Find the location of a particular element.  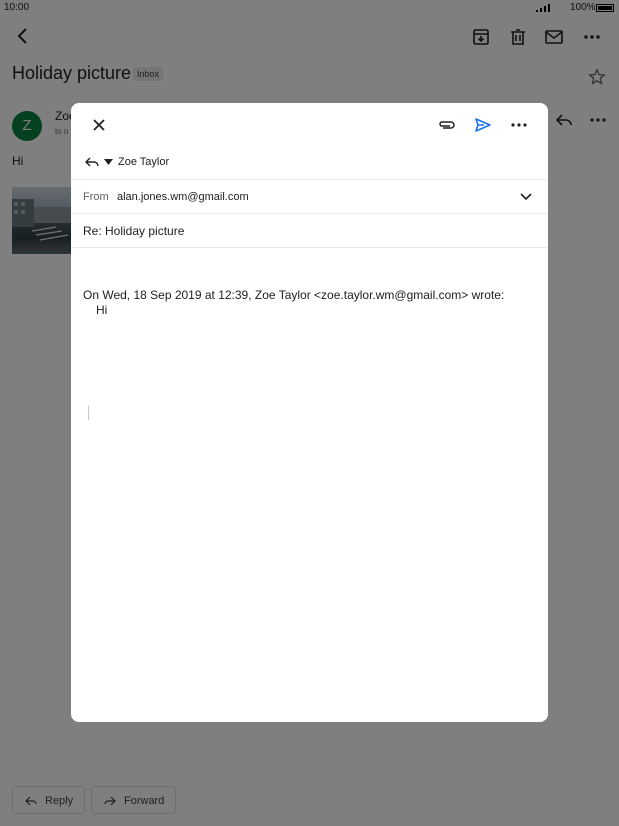

from-label: From is located at coordinates (96, 197).